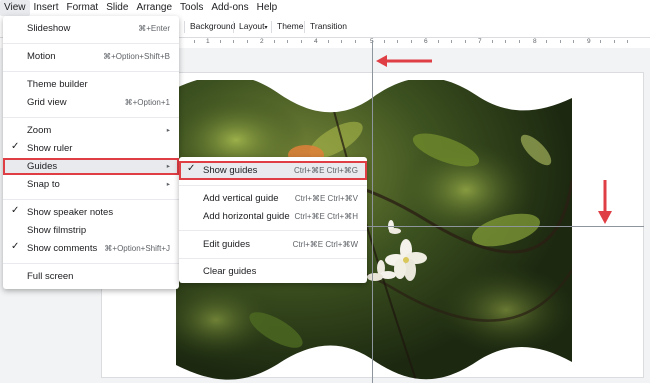 This screenshot has width=650, height=383. I want to click on menu-item-label: Motion, so click(41, 56).